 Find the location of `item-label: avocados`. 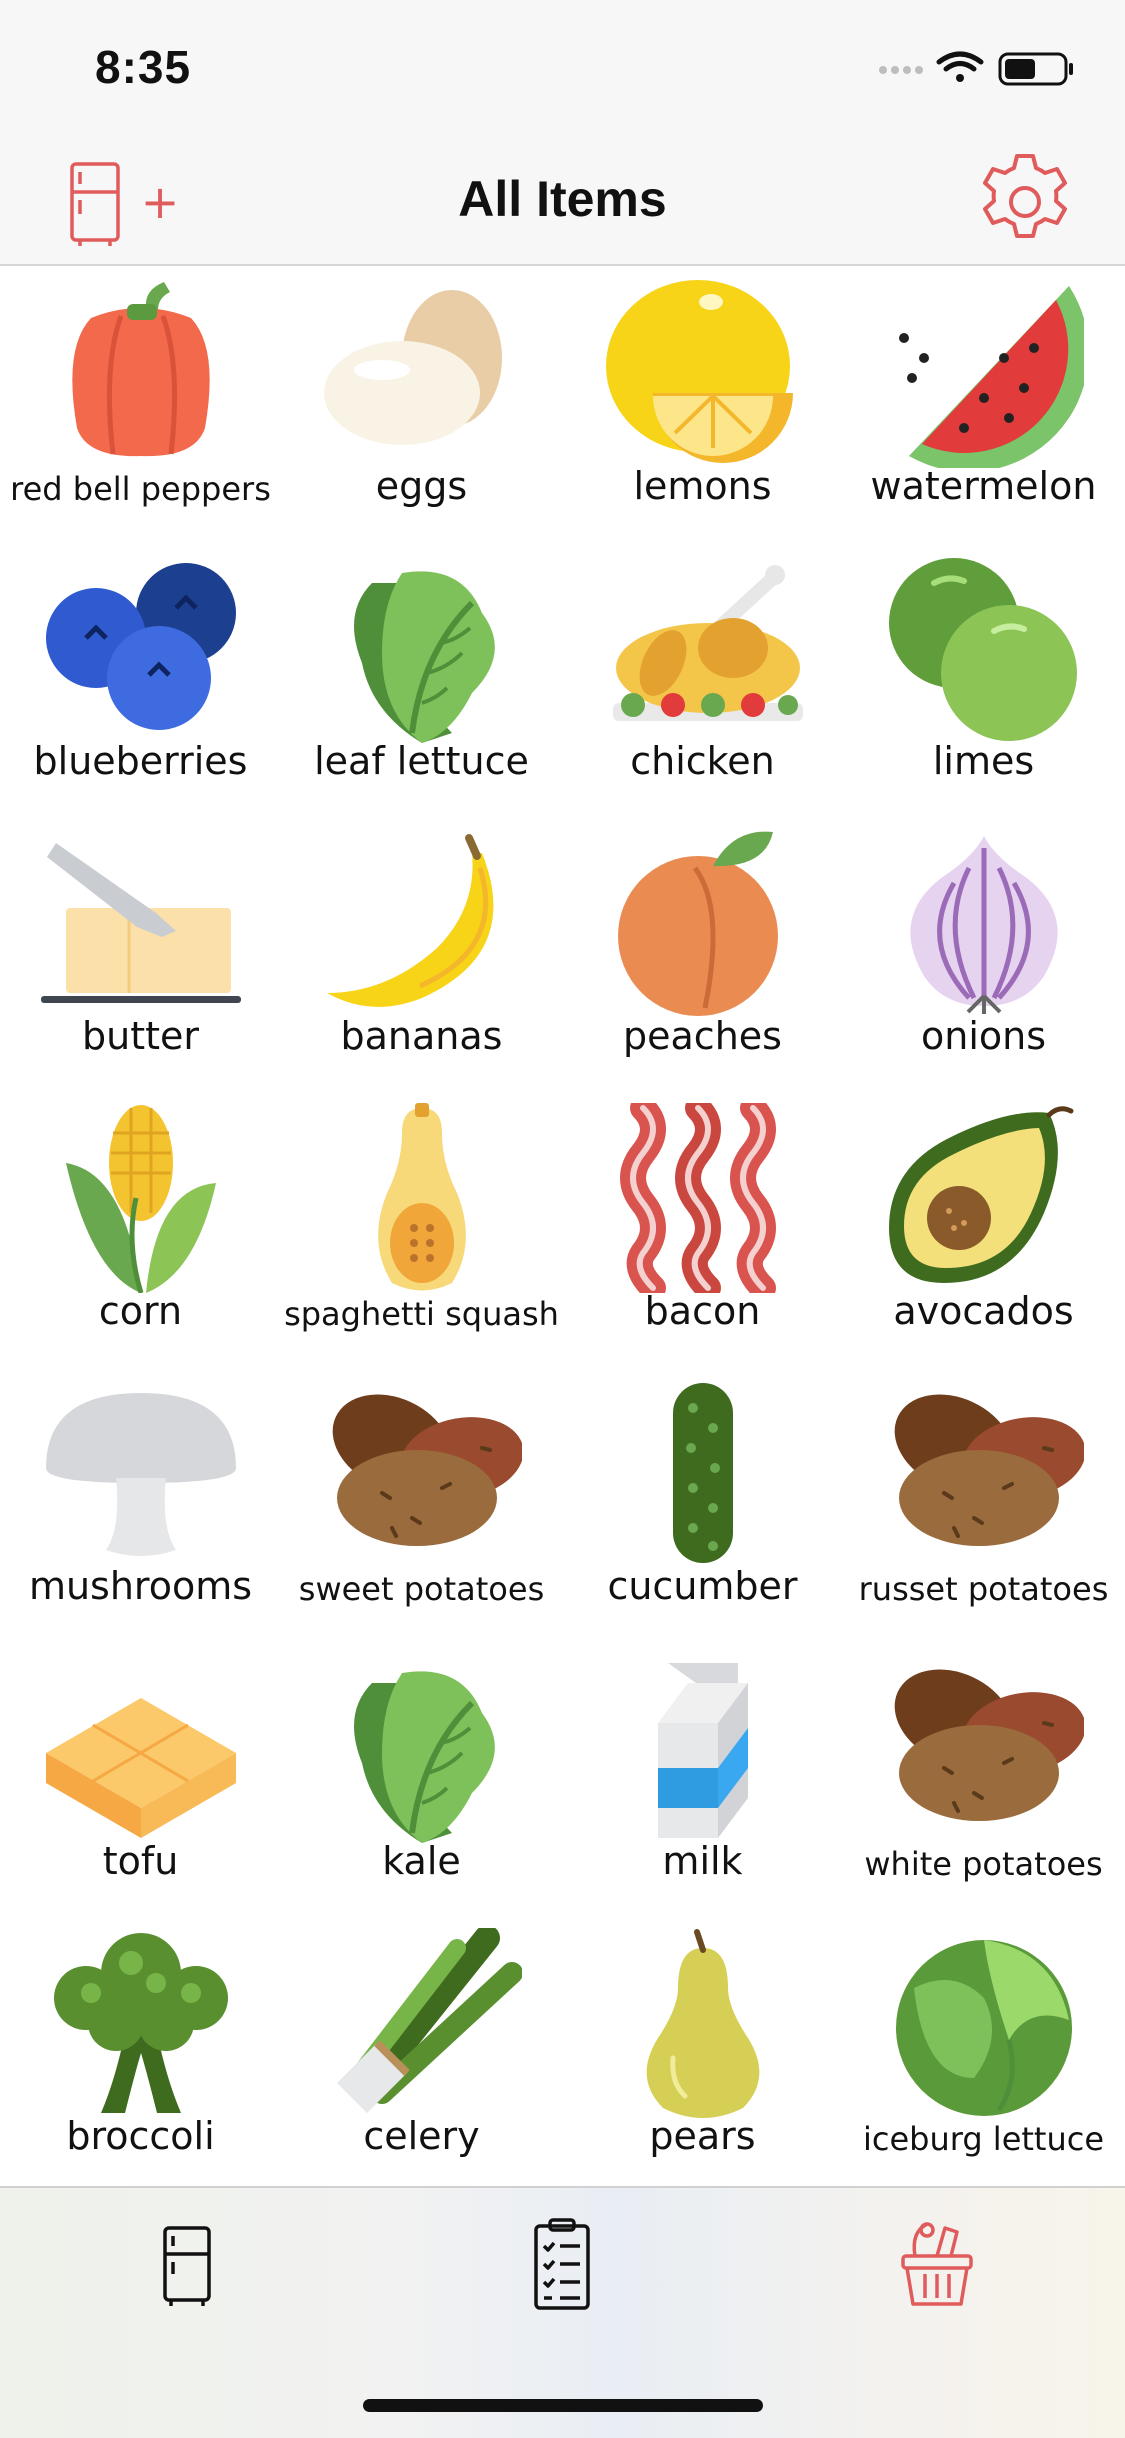

item-label: avocados is located at coordinates (983, 1311).